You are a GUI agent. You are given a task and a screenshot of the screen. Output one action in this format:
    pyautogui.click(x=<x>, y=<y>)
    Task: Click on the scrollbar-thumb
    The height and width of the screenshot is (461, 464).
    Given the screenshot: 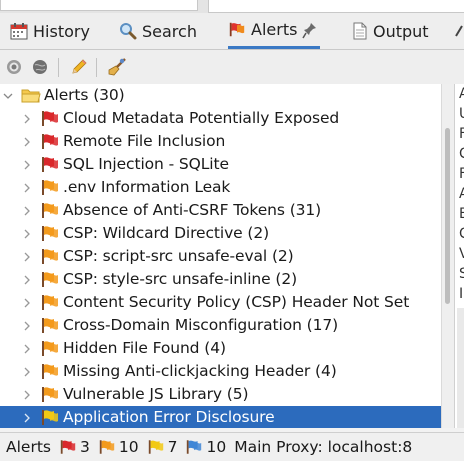 What is the action you would take?
    pyautogui.click(x=447, y=216)
    